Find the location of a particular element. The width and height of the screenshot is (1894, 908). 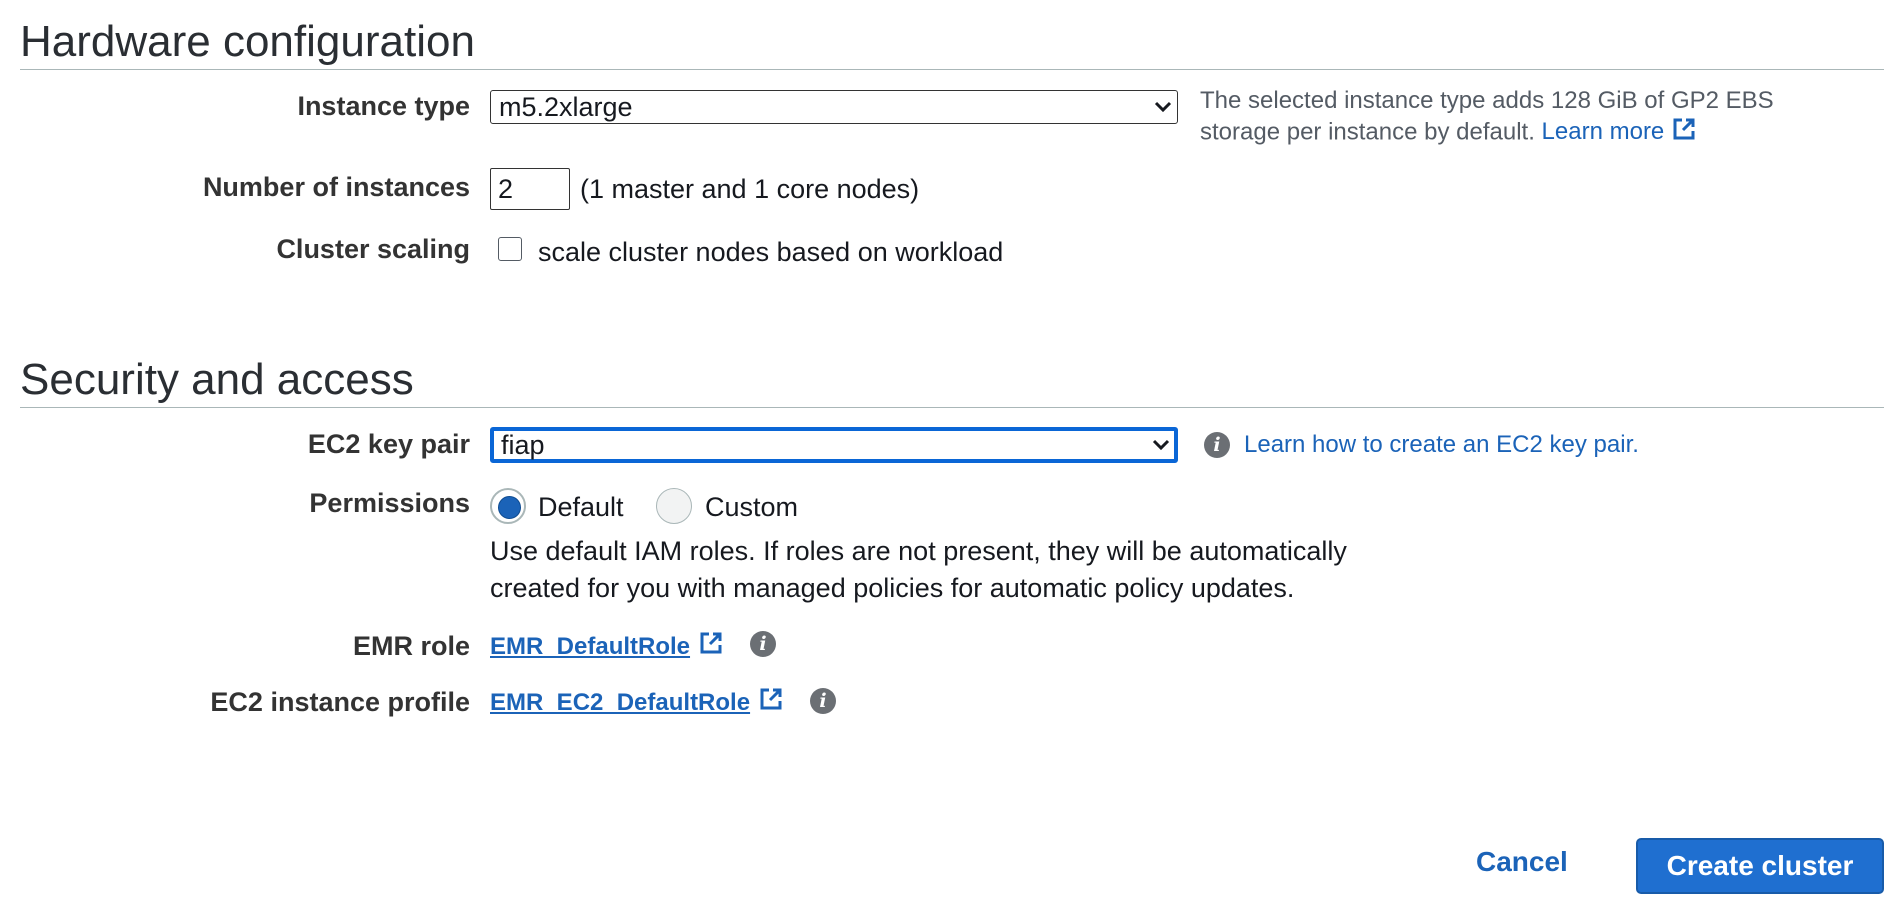

hardware-section-title: Hardware configuration is located at coordinates (247, 41).